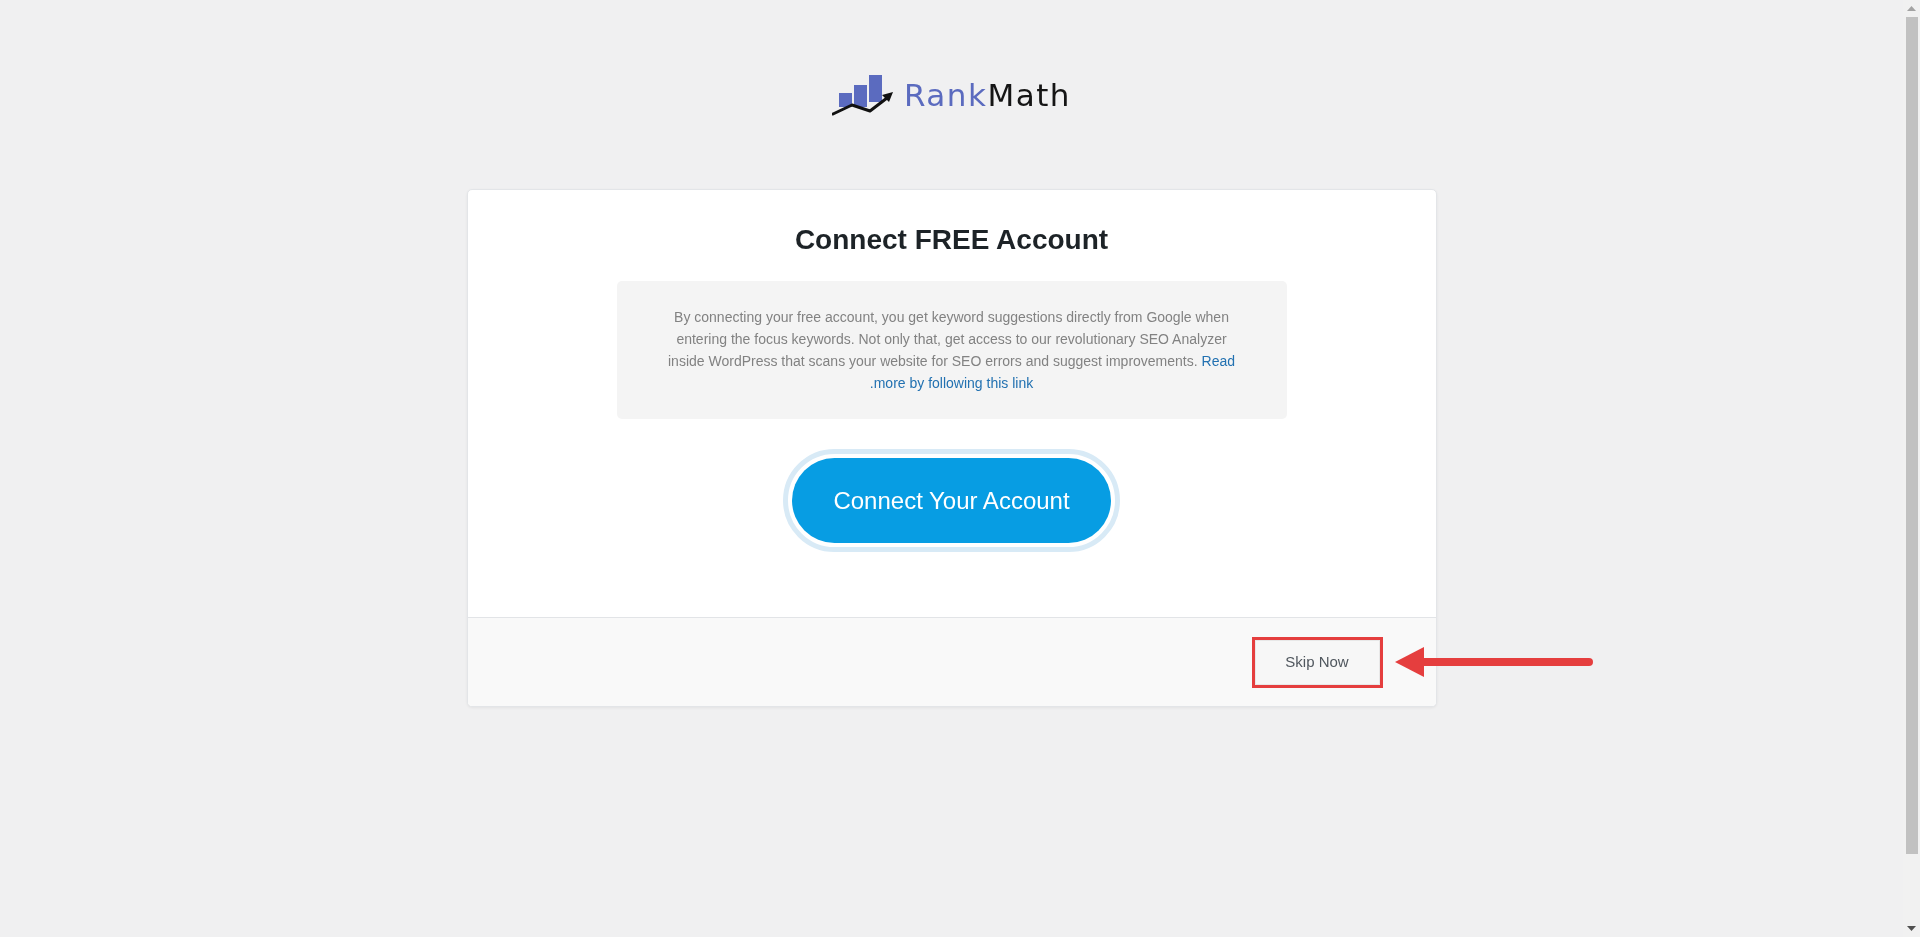 The image size is (1920, 937). I want to click on description-text: By connecting your free account, you get keyword suggestions directly from Google when entering the focus keywords. Not only that, get access to our revolutionary SEO Analyzer inside WordPress that scans your website for SEO errors and suggest improvements. Read .more by following this link, so click(951, 350).